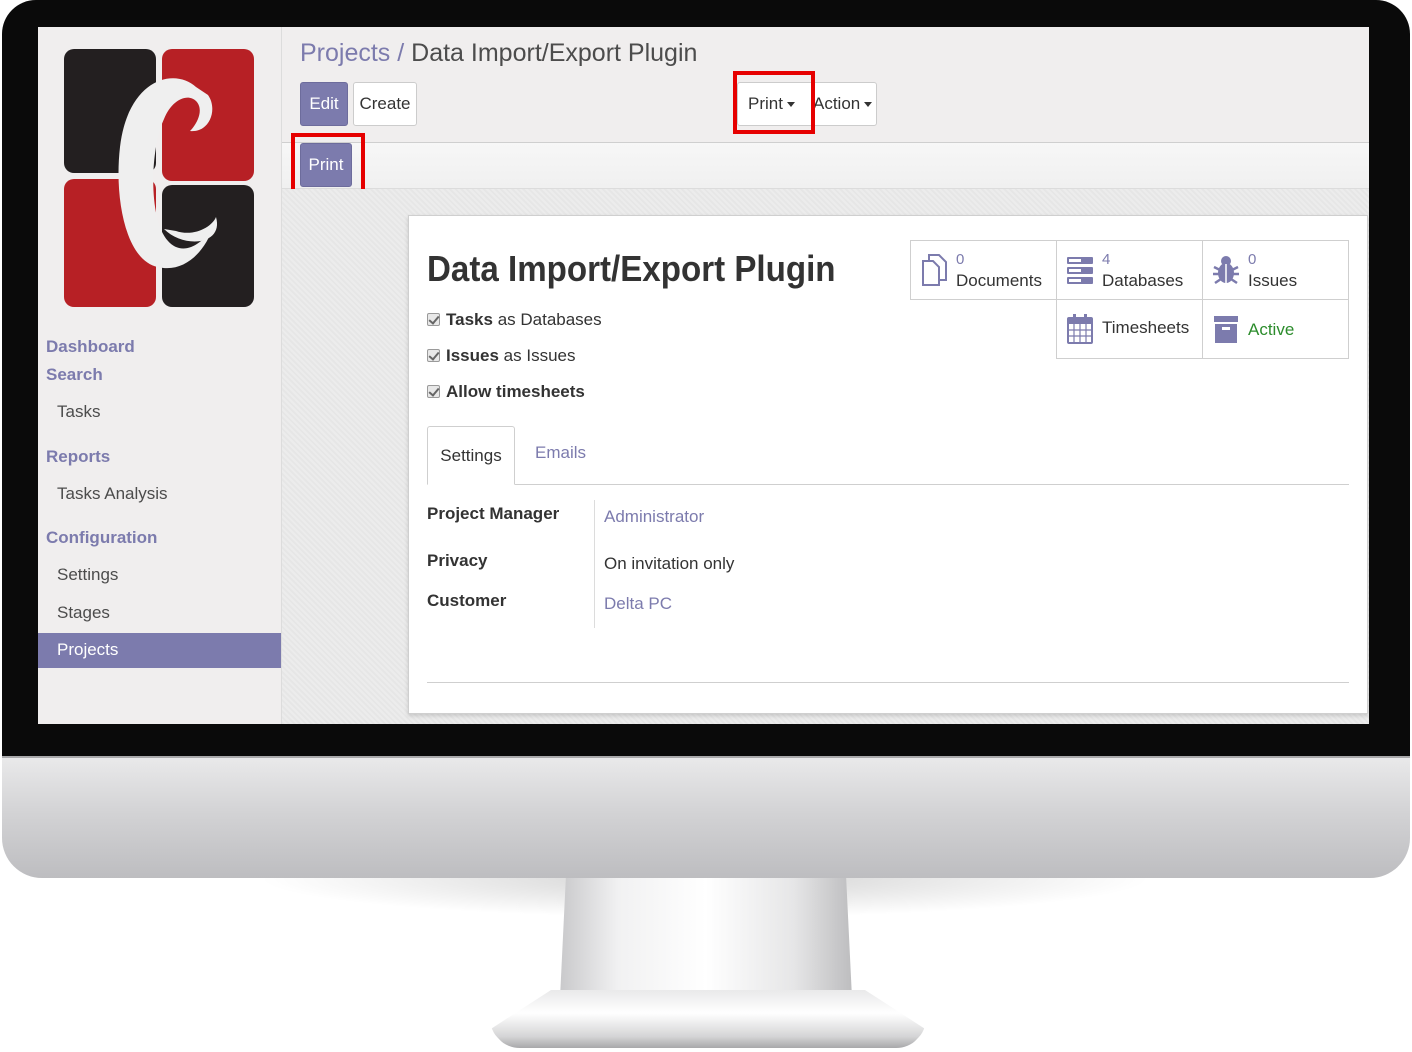  I want to click on action-dropdown-label: Action, so click(837, 103).